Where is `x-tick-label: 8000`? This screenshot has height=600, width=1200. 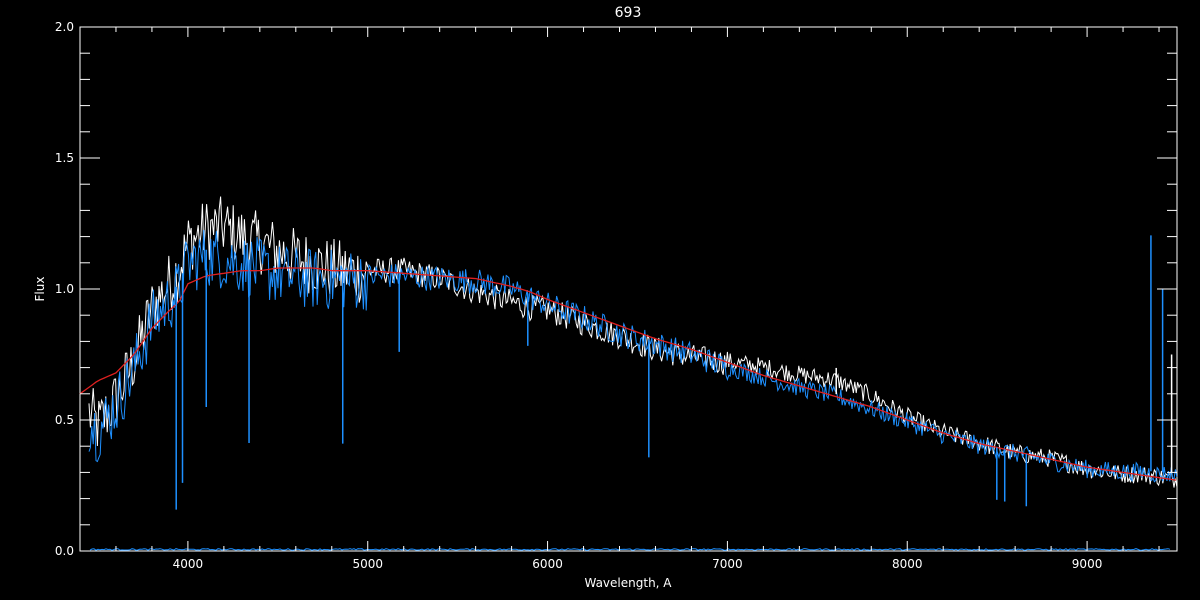 x-tick-label: 8000 is located at coordinates (907, 564).